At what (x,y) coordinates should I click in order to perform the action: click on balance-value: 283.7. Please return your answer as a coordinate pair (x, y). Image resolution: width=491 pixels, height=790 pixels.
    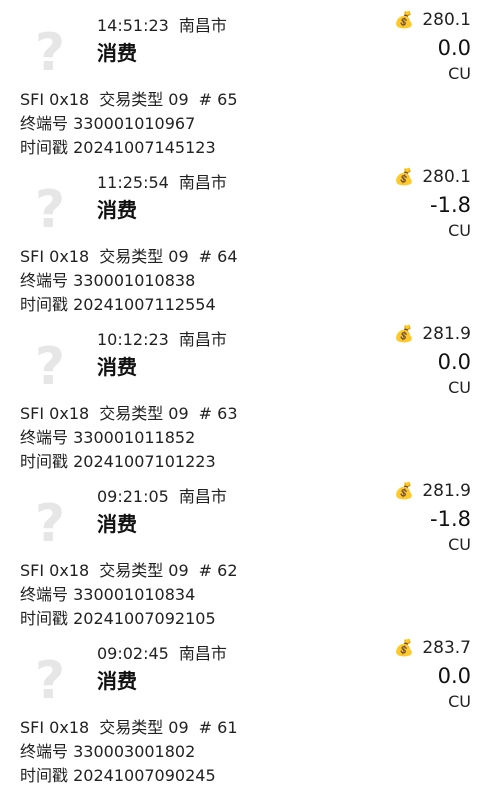
    Looking at the image, I should click on (446, 648).